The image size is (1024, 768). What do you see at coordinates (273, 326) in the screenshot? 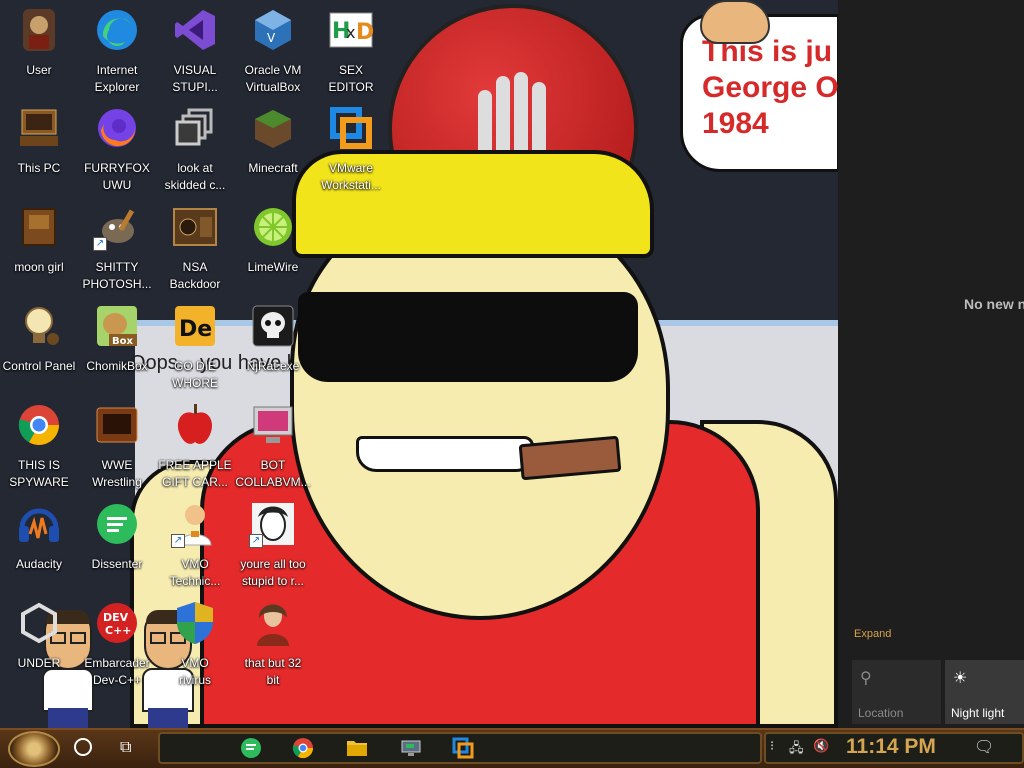
I see `skull-icon` at bounding box center [273, 326].